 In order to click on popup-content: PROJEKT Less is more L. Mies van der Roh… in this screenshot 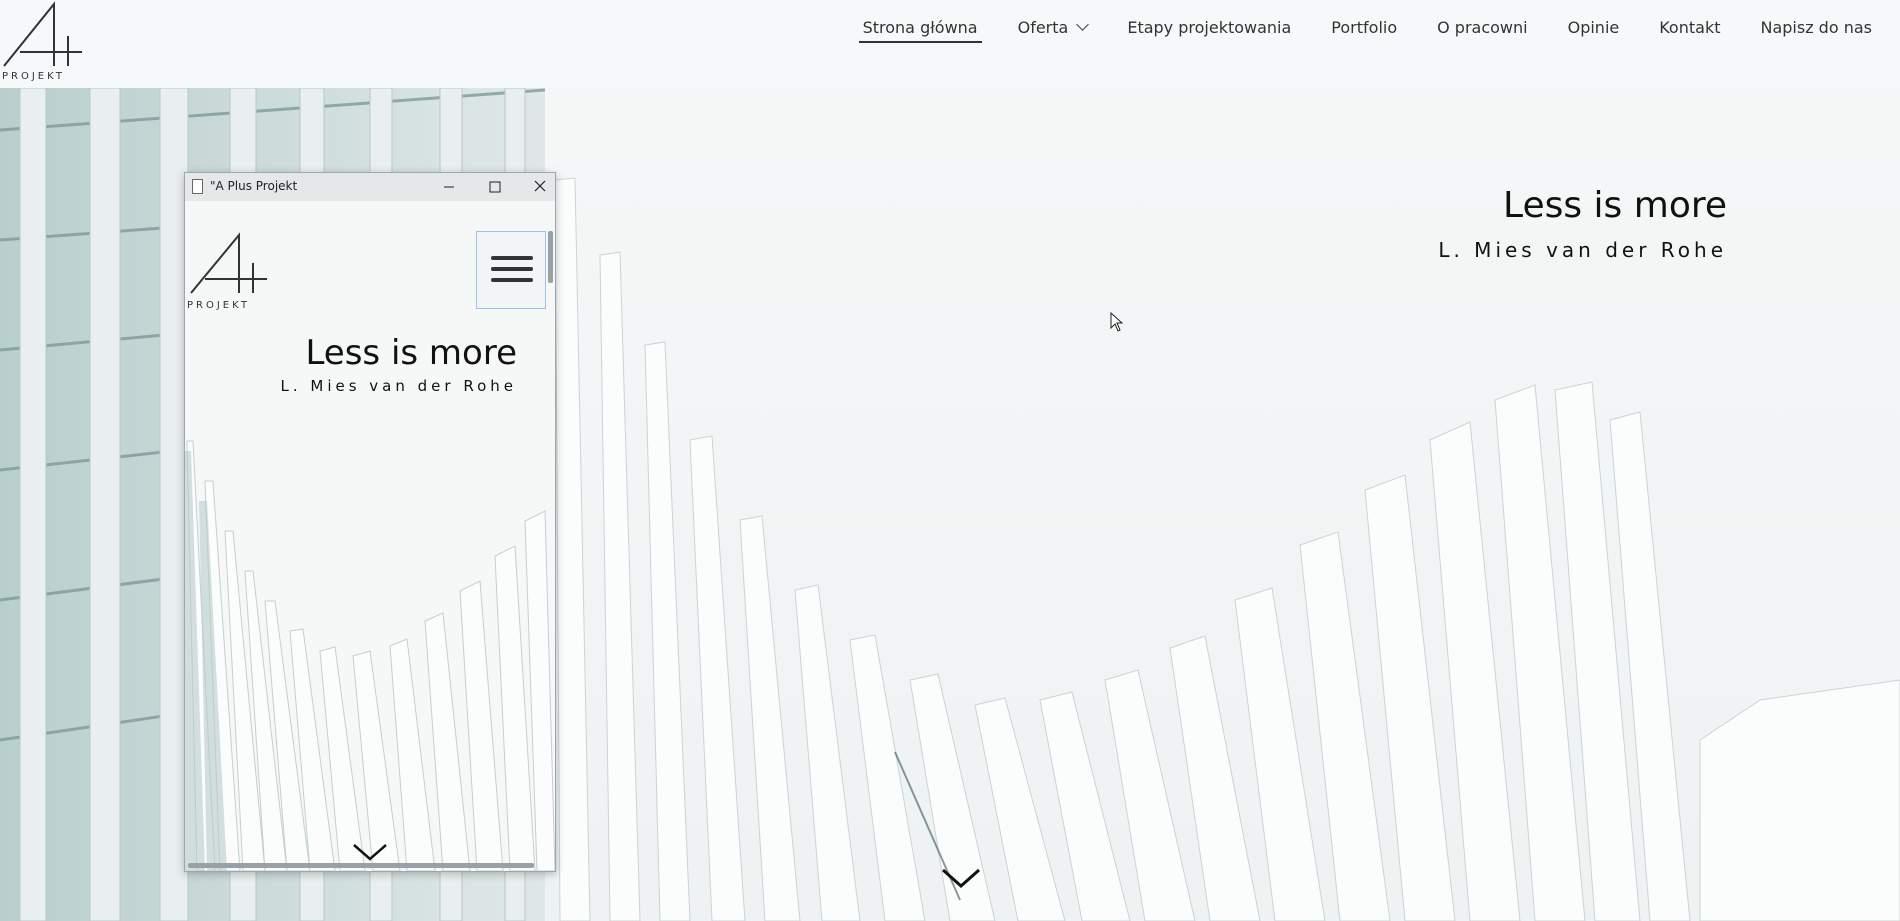, I will do `click(370, 536)`.